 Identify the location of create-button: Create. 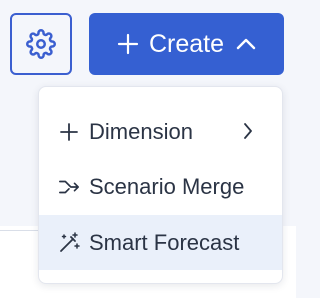
(186, 44).